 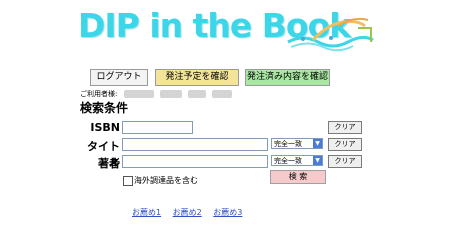 What do you see at coordinates (287, 77) in the screenshot?
I see `check-ordered-items-button: 発注済み内容を確認` at bounding box center [287, 77].